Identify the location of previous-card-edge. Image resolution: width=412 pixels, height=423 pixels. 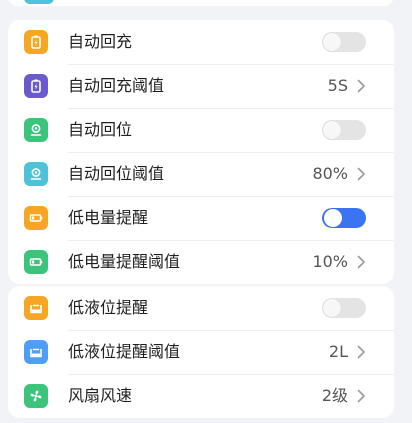
(201, 3).